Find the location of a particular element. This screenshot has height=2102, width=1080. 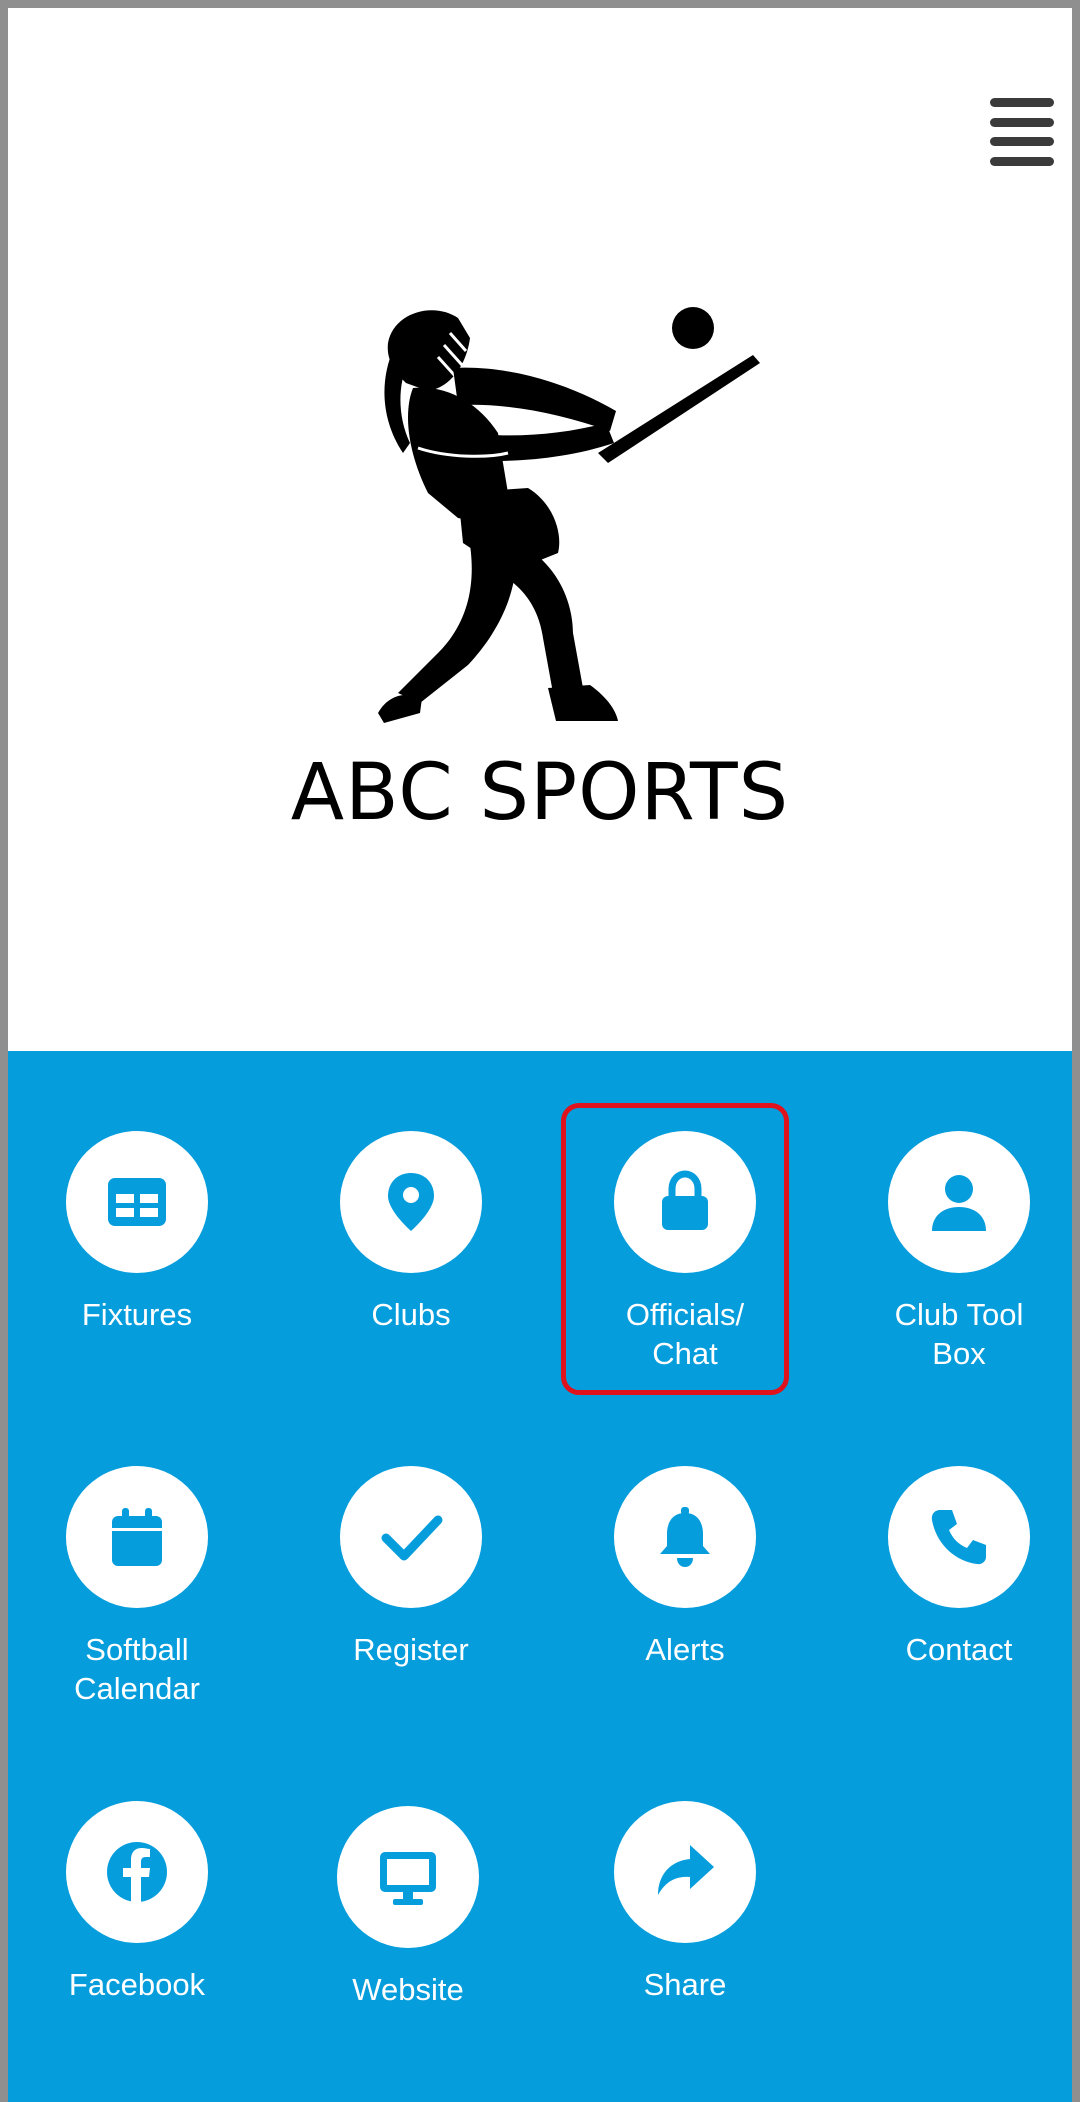

hamburger-menu-icon is located at coordinates (1022, 132).